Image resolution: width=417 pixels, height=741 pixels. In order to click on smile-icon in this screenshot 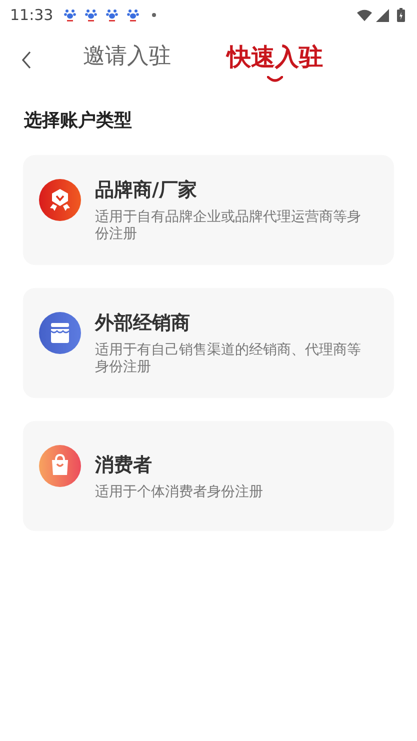, I will do `click(275, 79)`.